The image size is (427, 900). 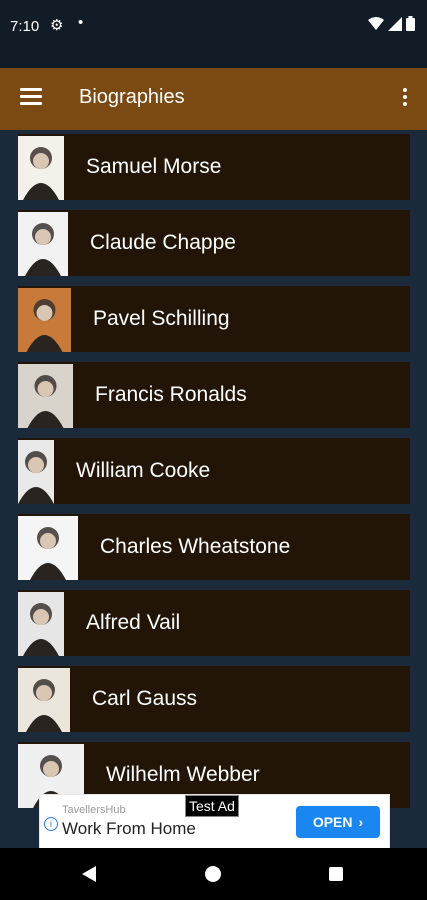 I want to click on ad-open-label: OPEN, so click(x=332, y=822).